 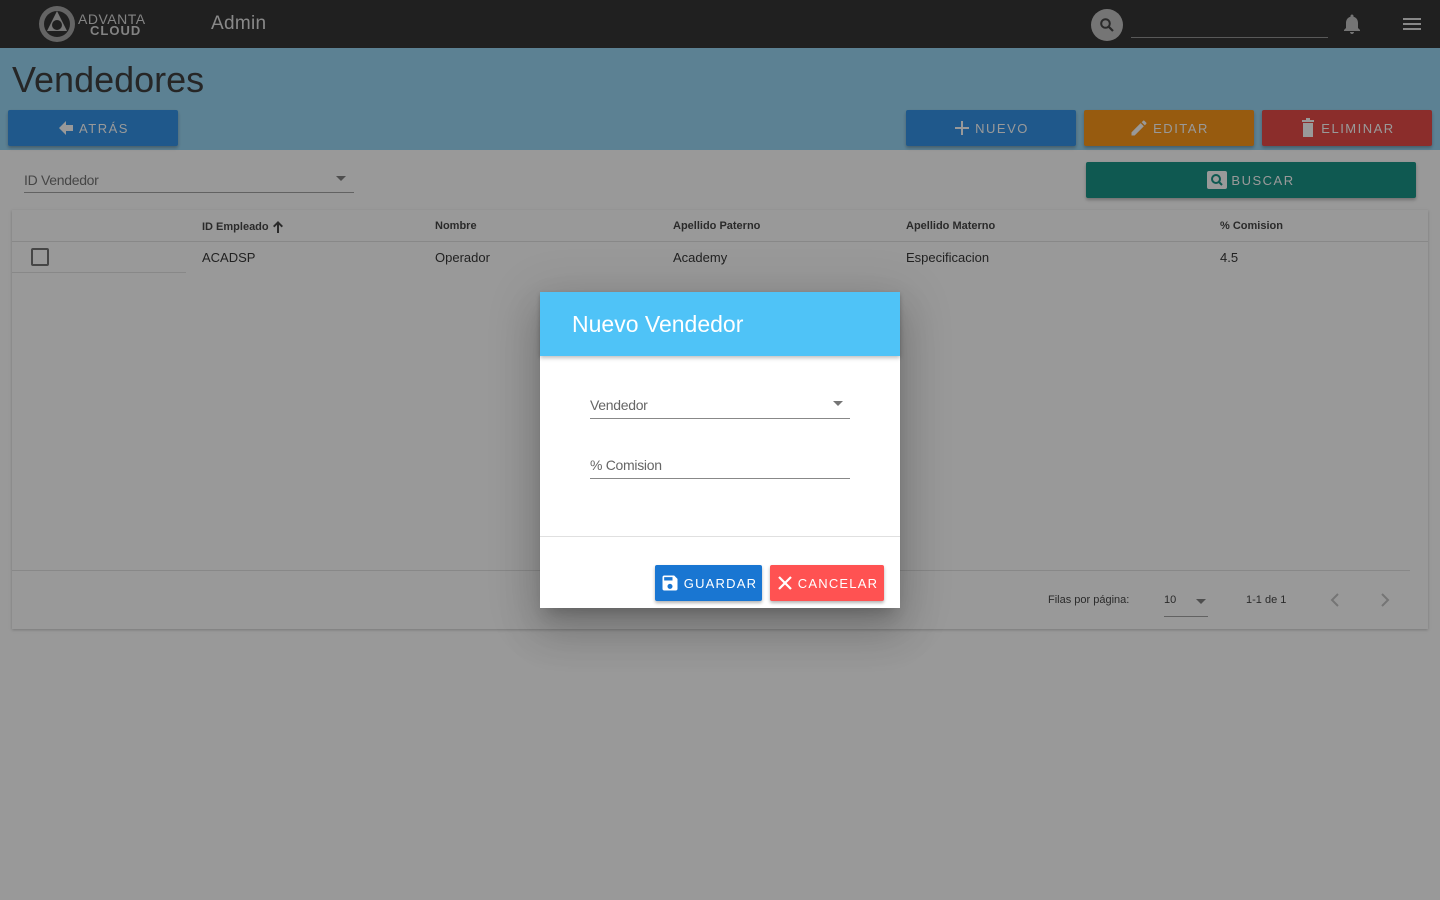 I want to click on cancel-button: CANCELAR, so click(x=827, y=583).